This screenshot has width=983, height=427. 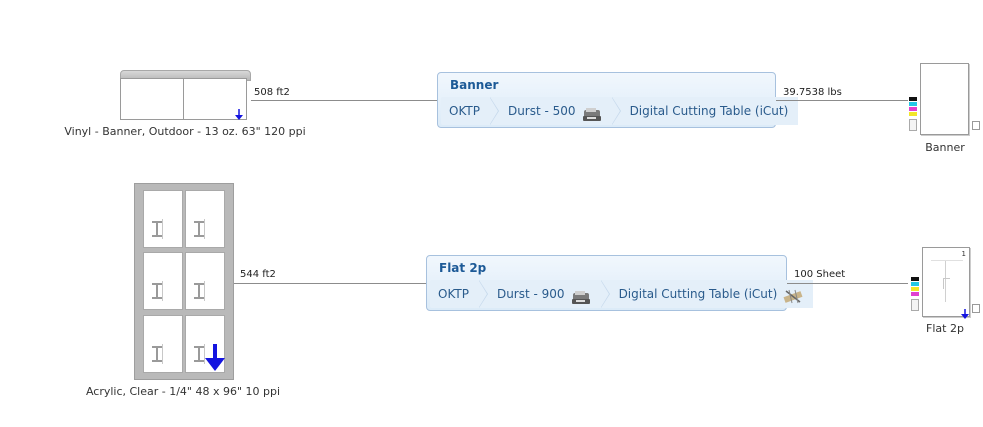 I want to click on step-label: Durst - 500, so click(x=541, y=111).